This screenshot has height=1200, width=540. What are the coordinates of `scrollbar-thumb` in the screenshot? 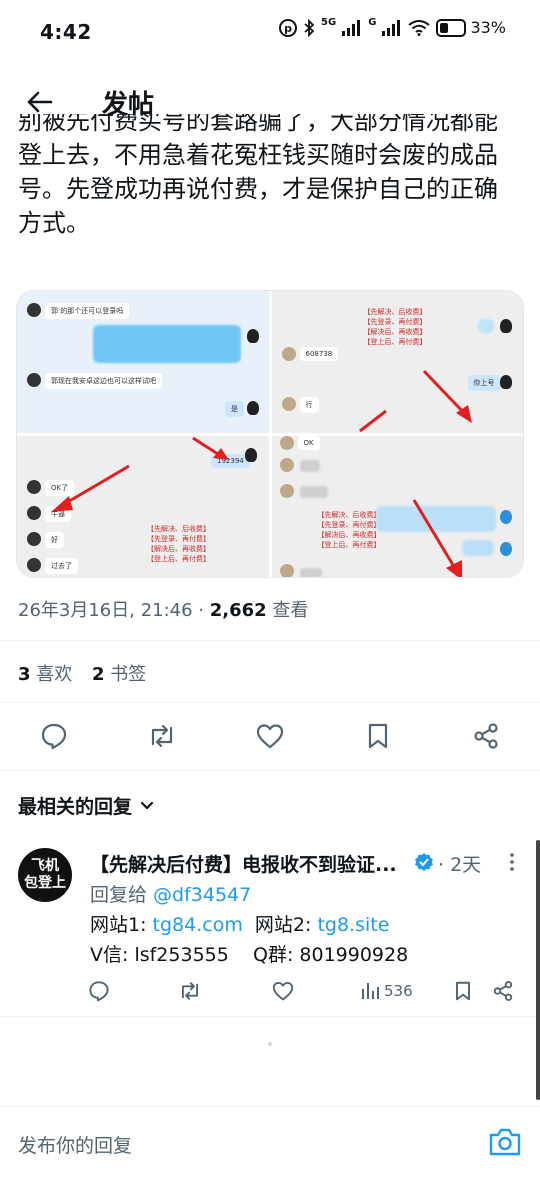 It's located at (538, 970).